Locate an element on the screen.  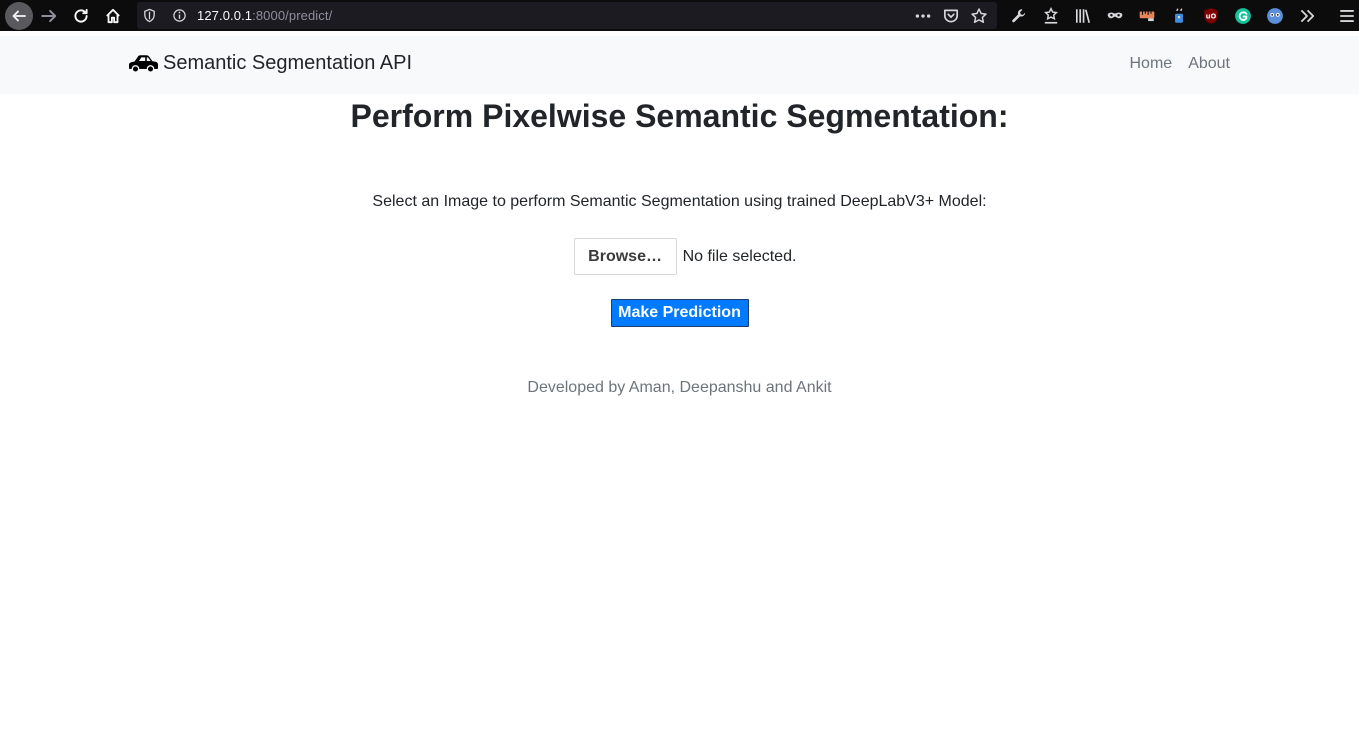
bookmark-star-button is located at coordinates (979, 15).